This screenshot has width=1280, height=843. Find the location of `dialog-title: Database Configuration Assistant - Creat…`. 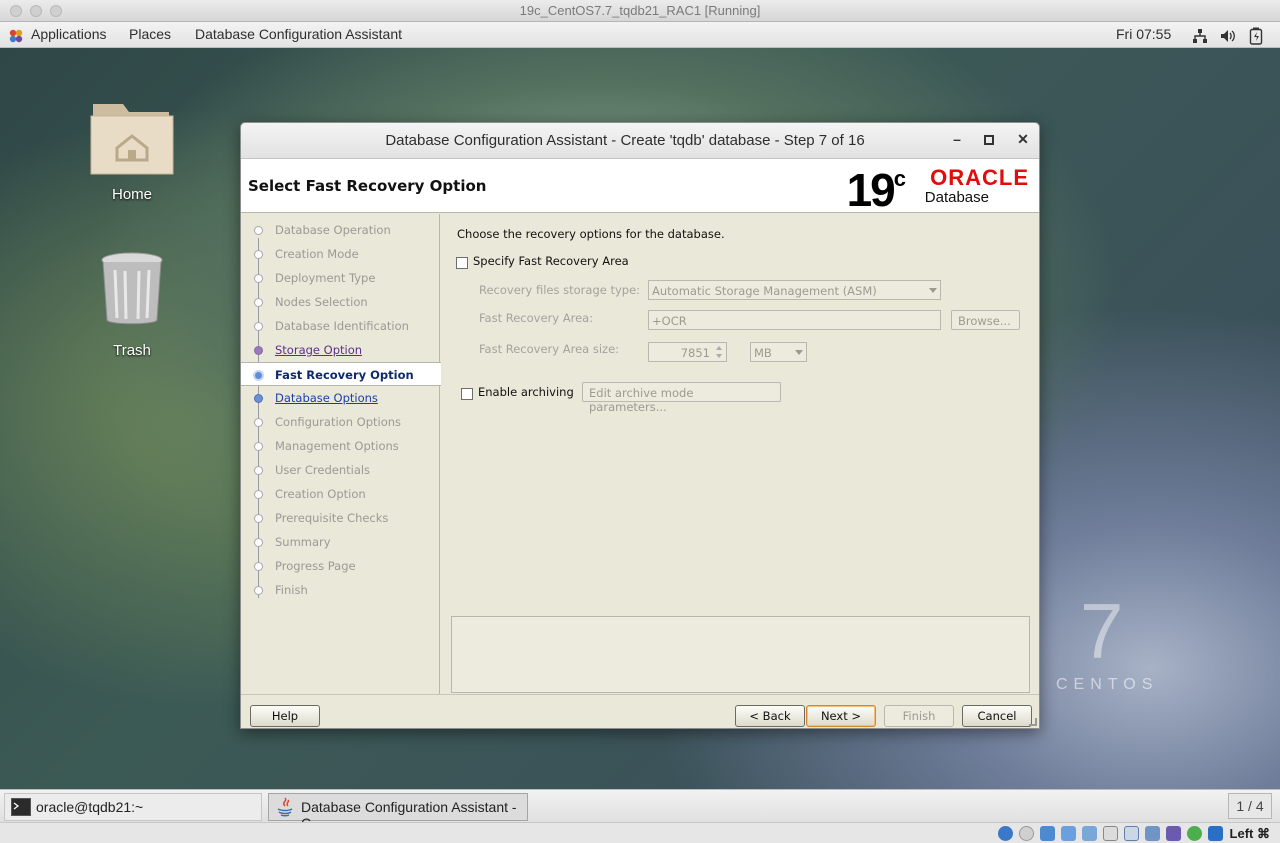

dialog-title: Database Configuration Assistant - Creat… is located at coordinates (625, 140).